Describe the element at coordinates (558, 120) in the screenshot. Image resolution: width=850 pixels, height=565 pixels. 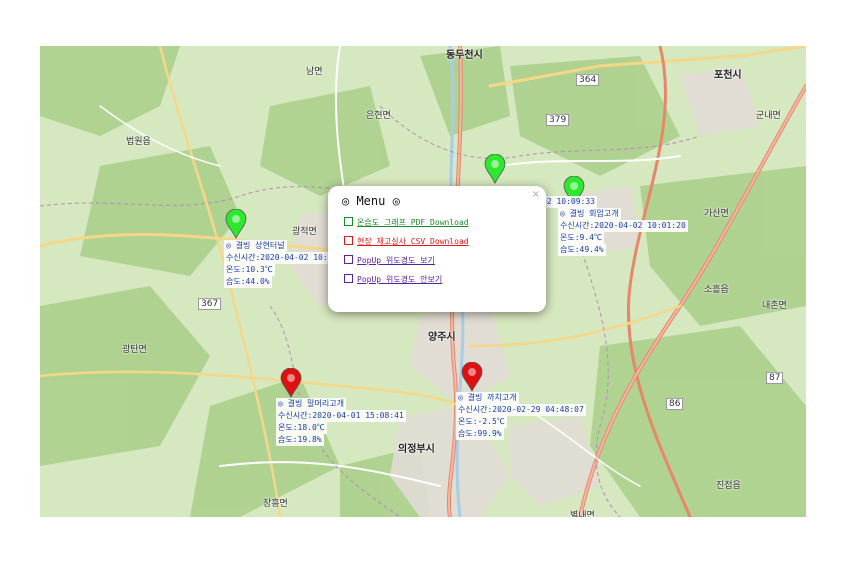
I see `road-number: 379` at that location.